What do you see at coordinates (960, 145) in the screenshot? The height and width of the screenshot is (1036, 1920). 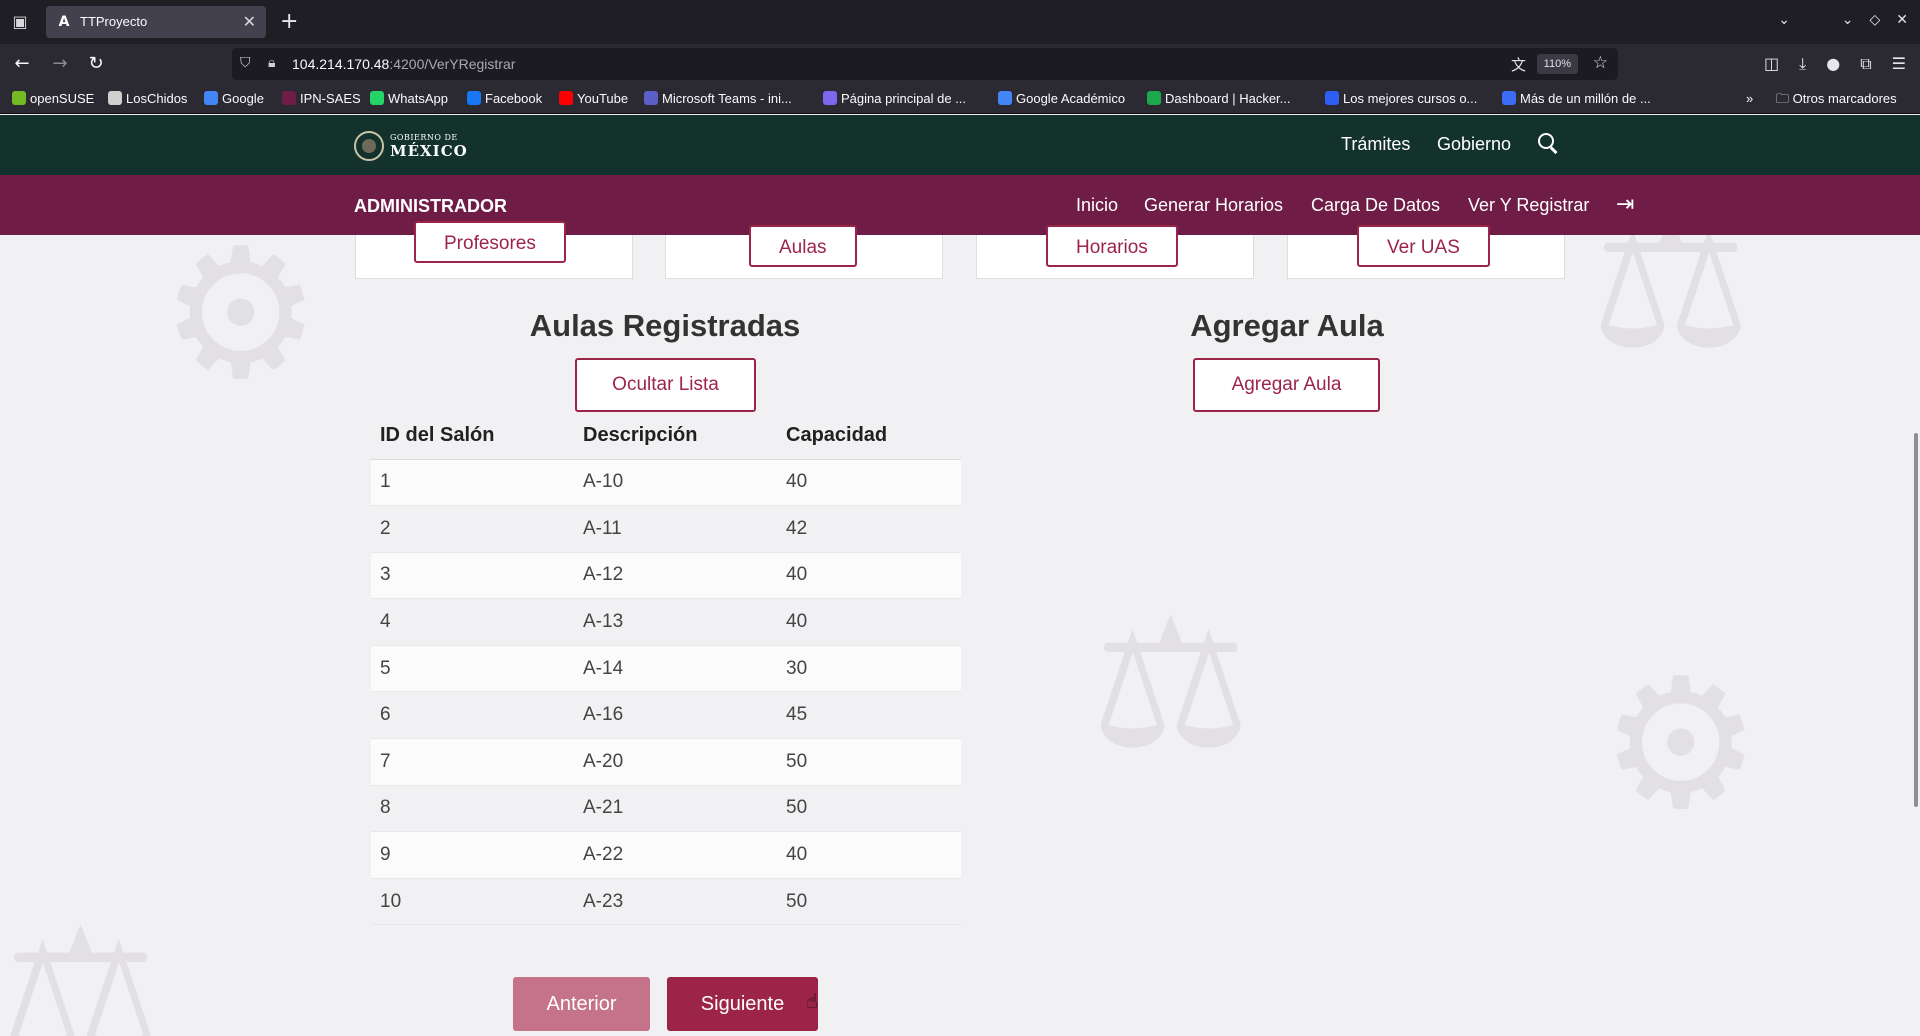 I see `gob-header: GOBIERNO DE MÉXICO Trámites Gobierno` at bounding box center [960, 145].